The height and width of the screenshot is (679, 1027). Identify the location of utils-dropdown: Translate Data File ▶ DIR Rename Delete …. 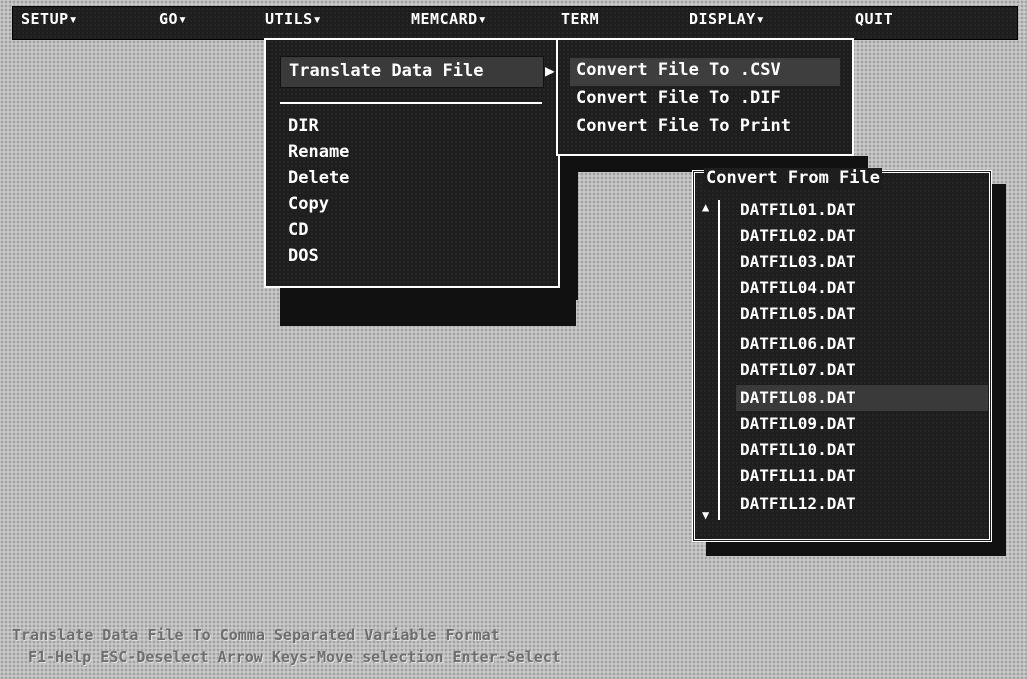
(412, 163).